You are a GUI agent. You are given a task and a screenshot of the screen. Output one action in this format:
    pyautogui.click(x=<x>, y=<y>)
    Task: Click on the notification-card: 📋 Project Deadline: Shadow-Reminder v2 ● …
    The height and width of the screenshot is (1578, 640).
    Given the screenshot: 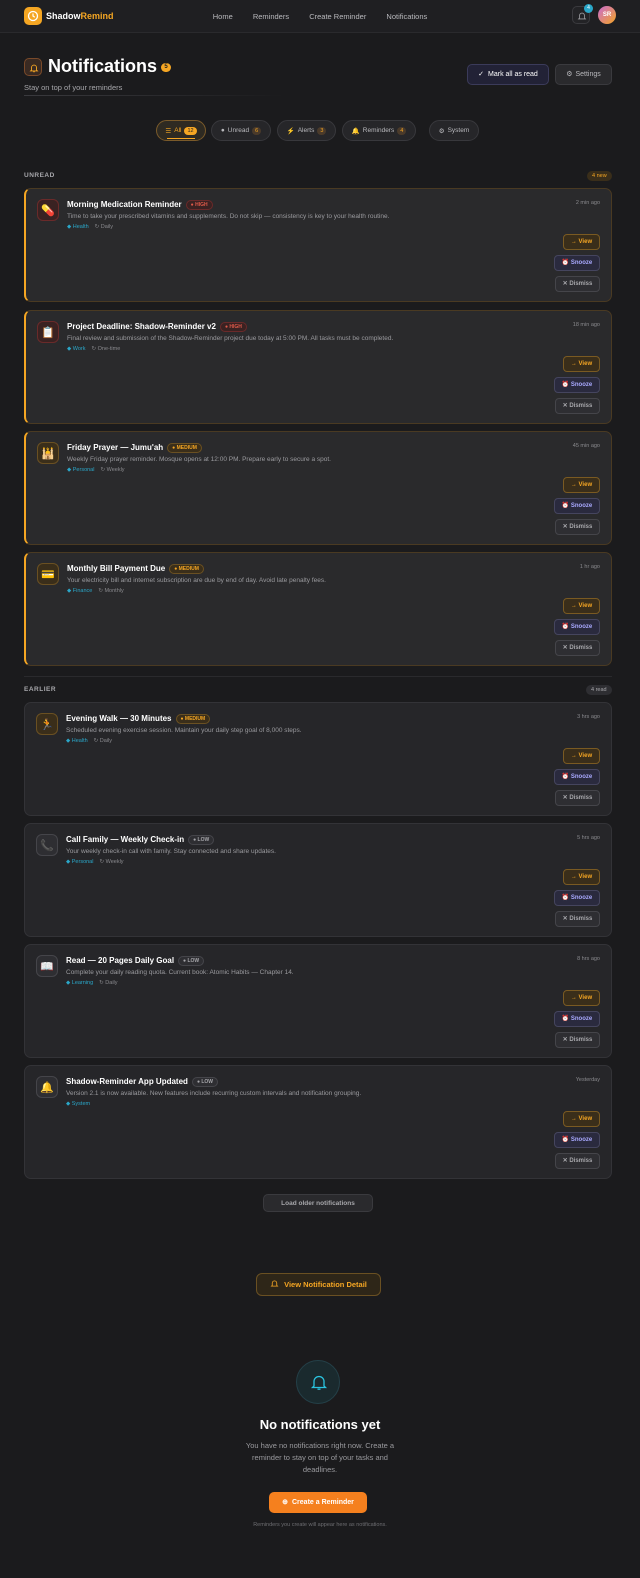 What is the action you would take?
    pyautogui.click(x=318, y=367)
    